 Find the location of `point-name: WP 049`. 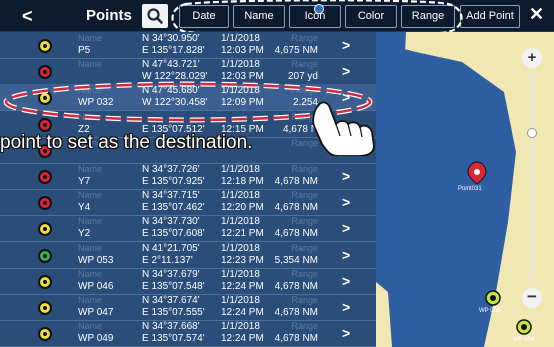

point-name: WP 049 is located at coordinates (96, 339).